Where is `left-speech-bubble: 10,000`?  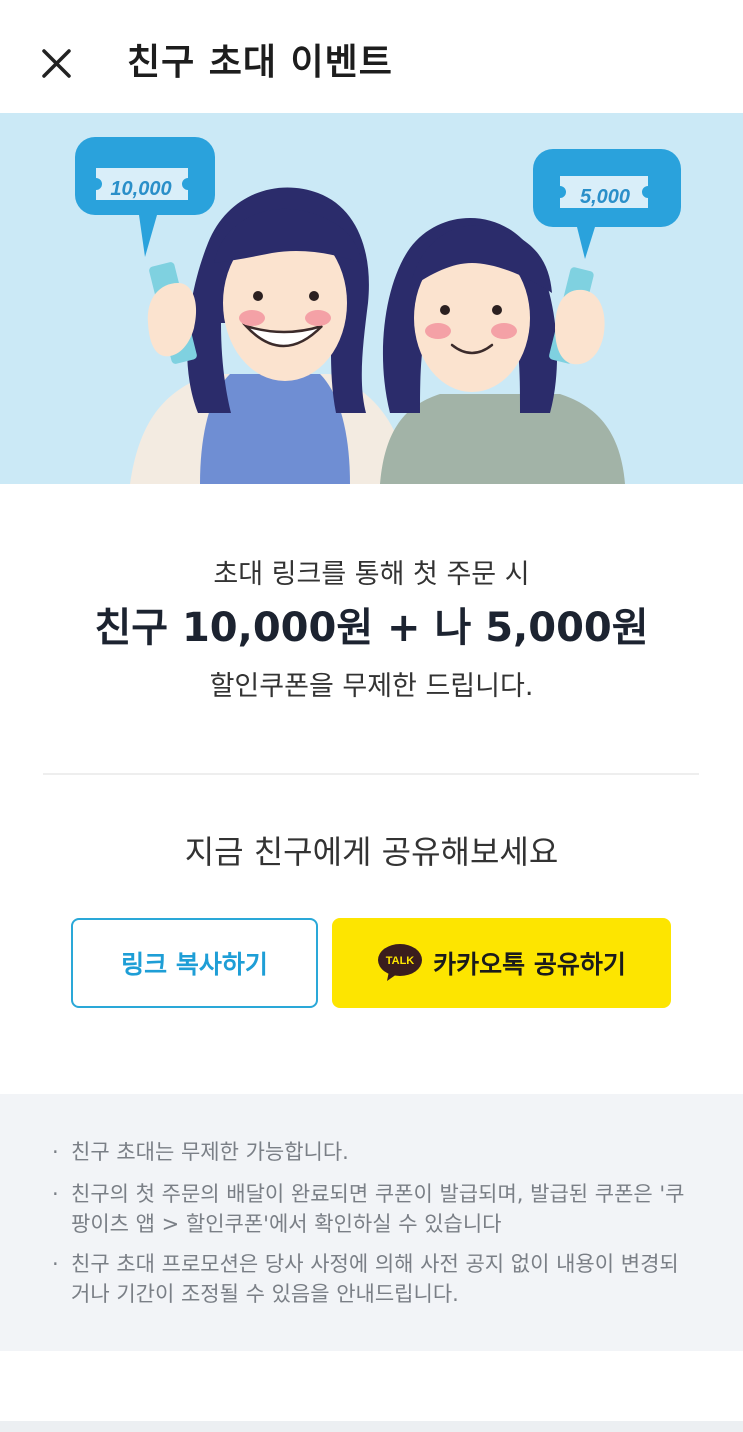
left-speech-bubble: 10,000 is located at coordinates (145, 197).